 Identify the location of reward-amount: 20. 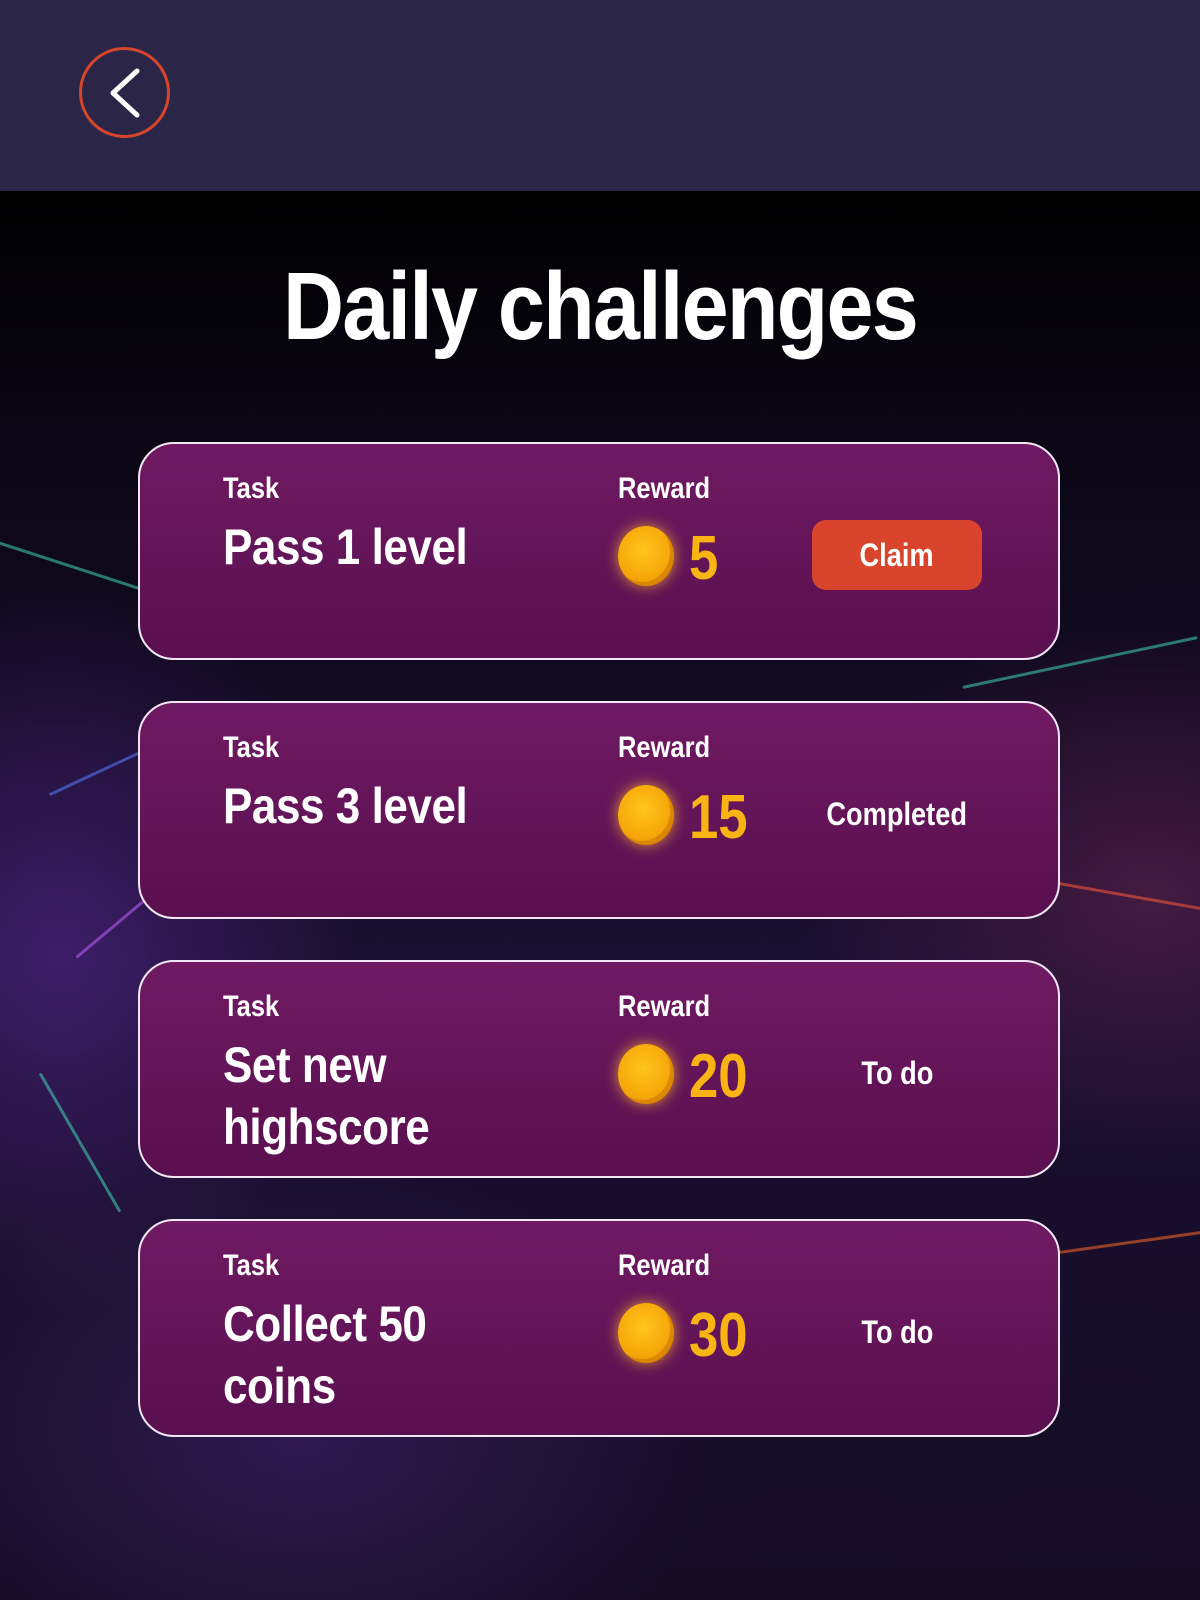
(718, 1076).